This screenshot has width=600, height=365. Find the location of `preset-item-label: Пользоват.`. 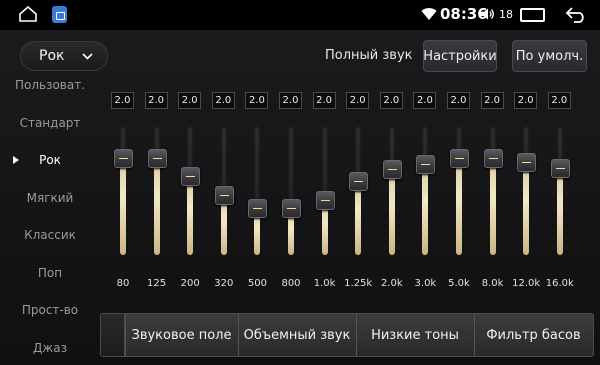

preset-item-label: Пользоват. is located at coordinates (50, 85).